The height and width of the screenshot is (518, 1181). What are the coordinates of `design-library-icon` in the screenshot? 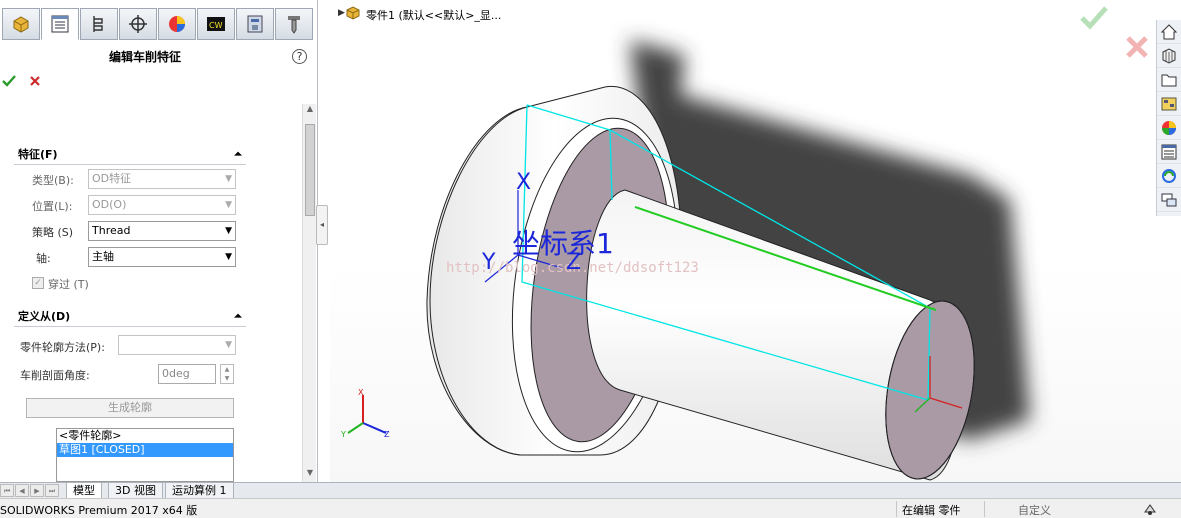 It's located at (1169, 55).